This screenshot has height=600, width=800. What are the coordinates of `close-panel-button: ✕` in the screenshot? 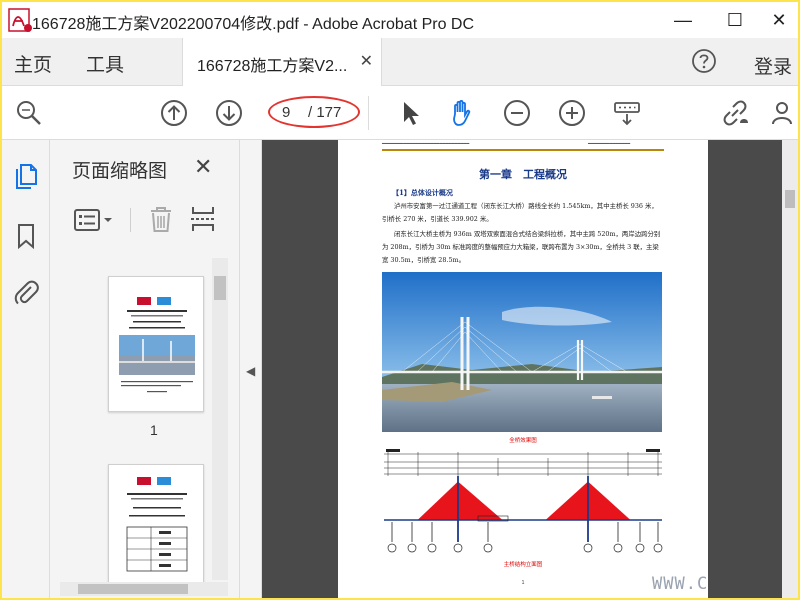 It's located at (203, 167).